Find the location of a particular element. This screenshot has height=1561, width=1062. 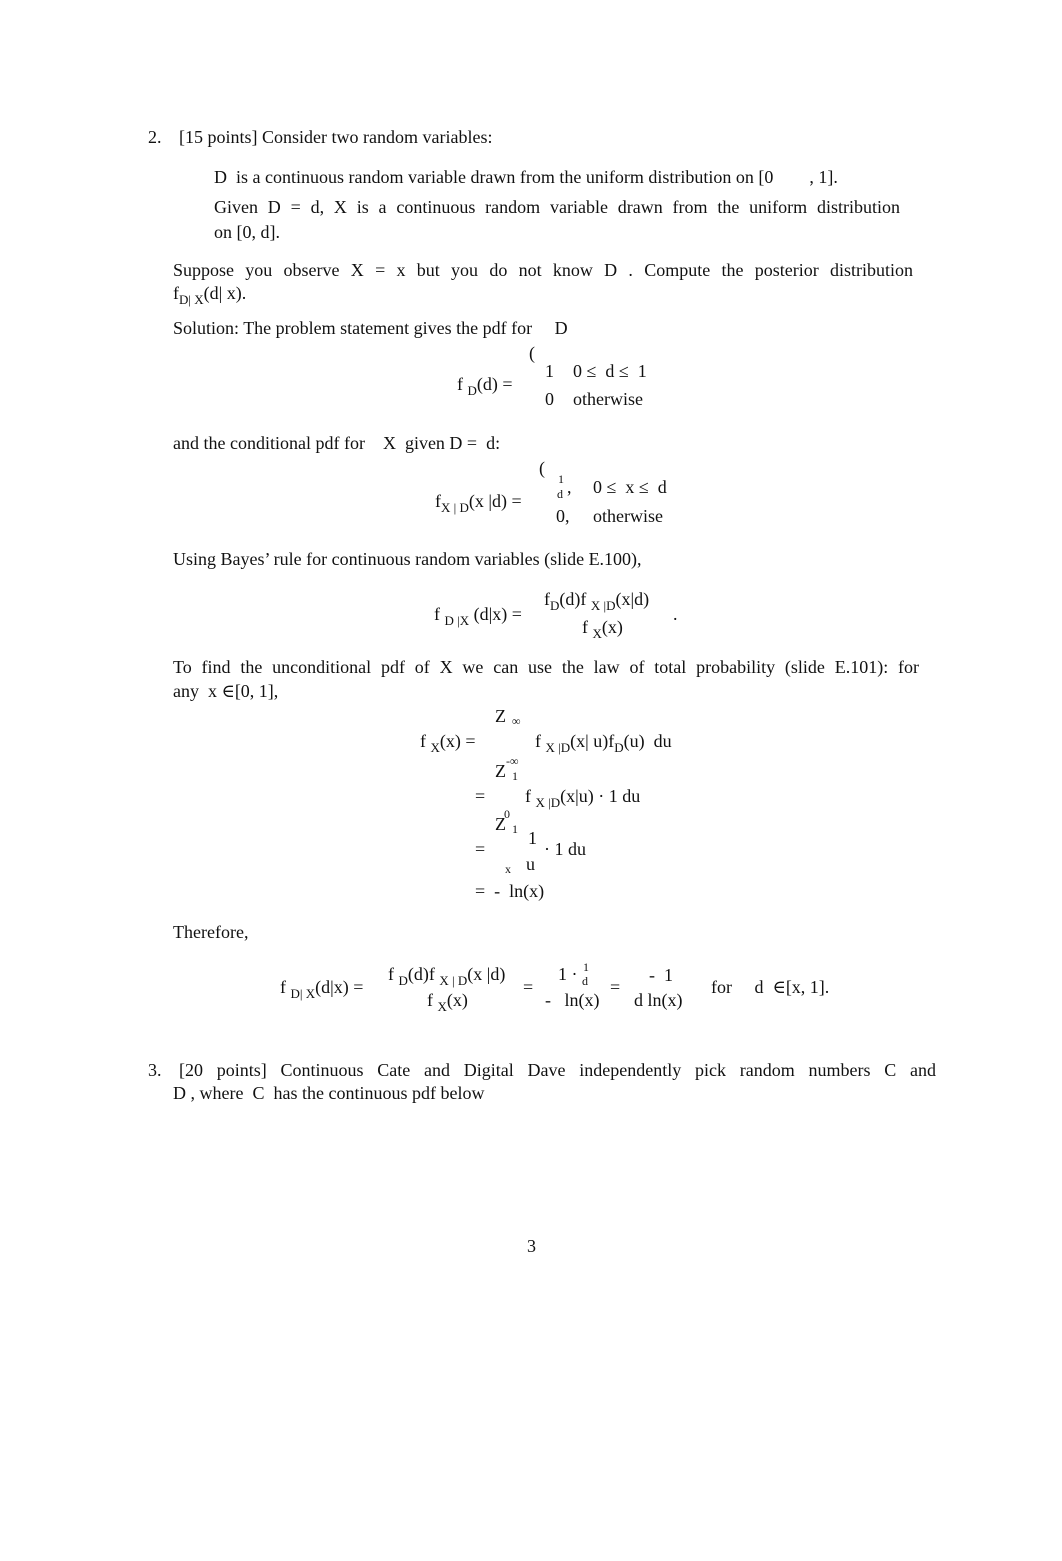

integrand: f X |D(x| u)fD(u) du is located at coordinates (603, 742).